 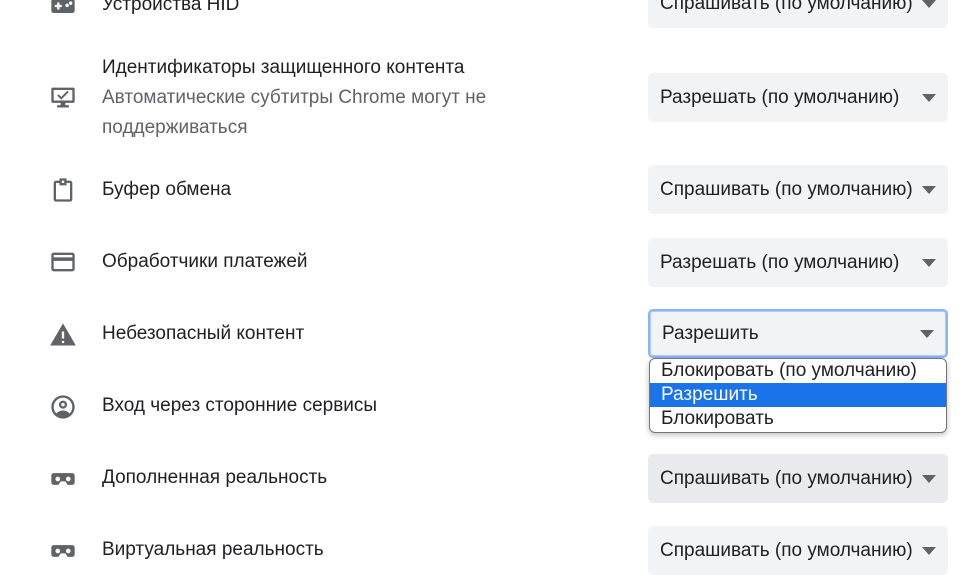 I want to click on setting-label: Вход через сторонние сервисы, so click(x=240, y=405).